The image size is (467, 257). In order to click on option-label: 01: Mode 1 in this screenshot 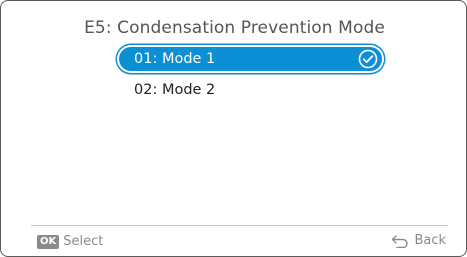, I will do `click(175, 59)`.